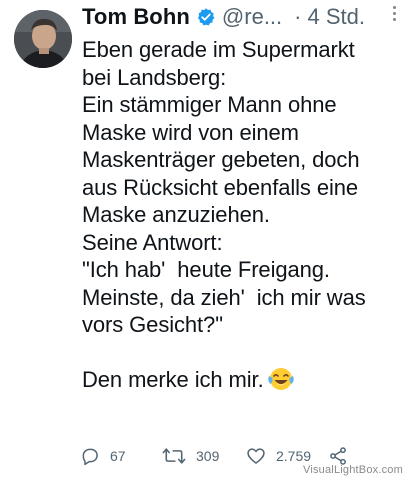 This screenshot has width=409, height=480. Describe the element at coordinates (395, 16) in the screenshot. I see `more-icon` at that location.